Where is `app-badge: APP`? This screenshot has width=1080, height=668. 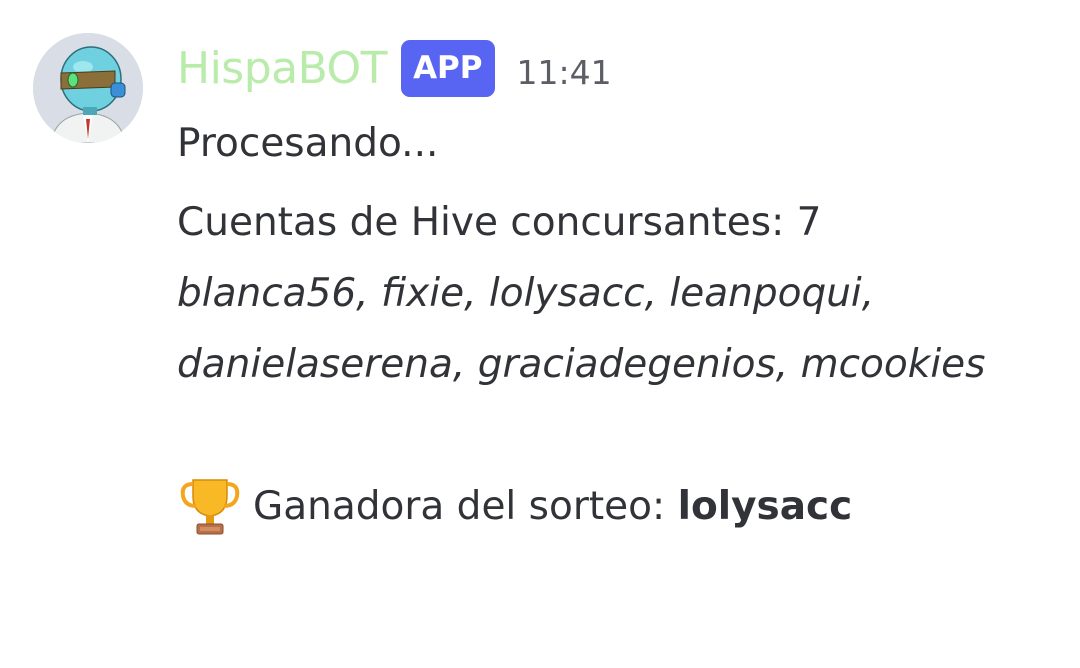
app-badge: APP is located at coordinates (448, 68).